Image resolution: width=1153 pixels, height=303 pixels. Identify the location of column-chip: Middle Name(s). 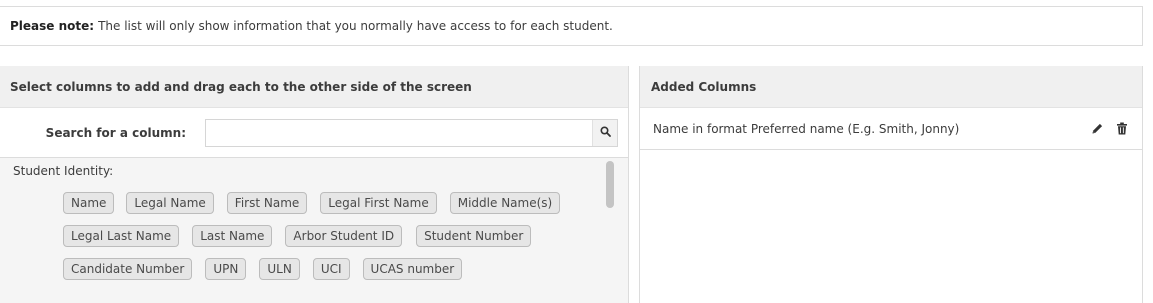
(505, 203).